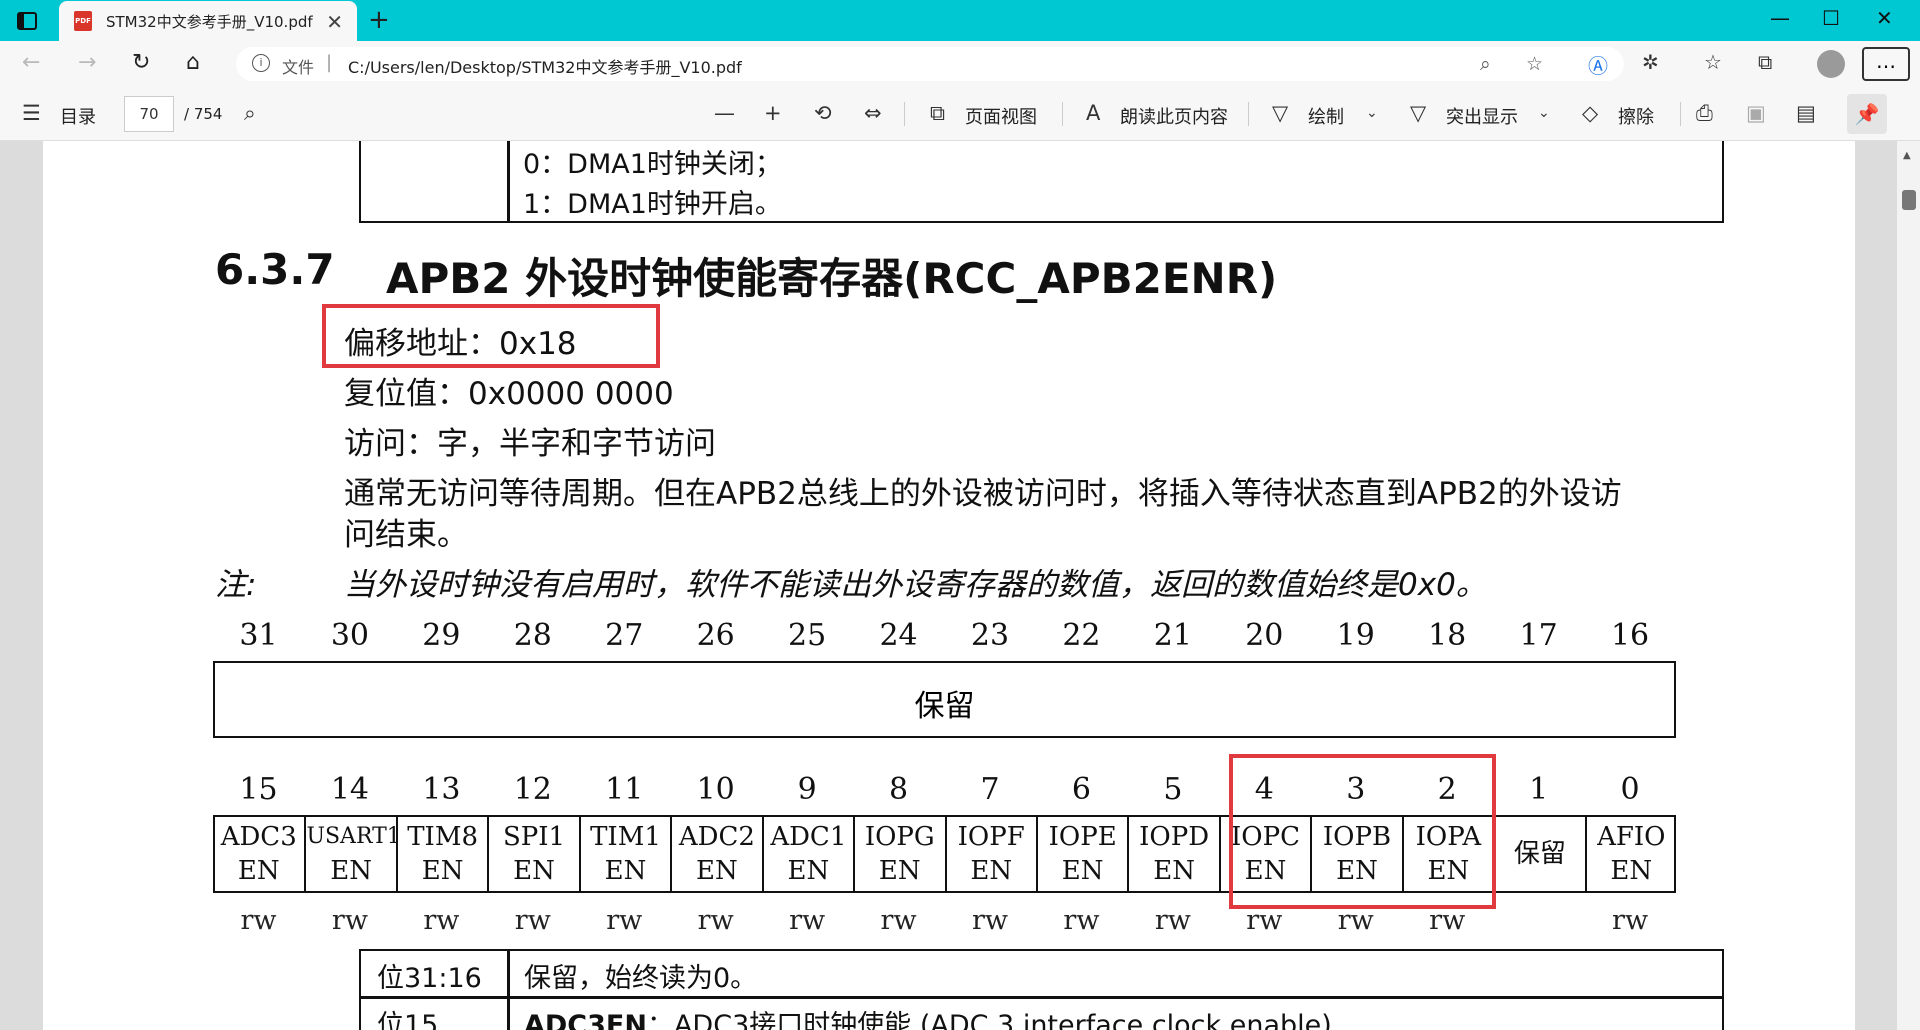 This screenshot has height=1030, width=1920. What do you see at coordinates (353, 836) in the screenshot?
I see `field-name: USART1` at bounding box center [353, 836].